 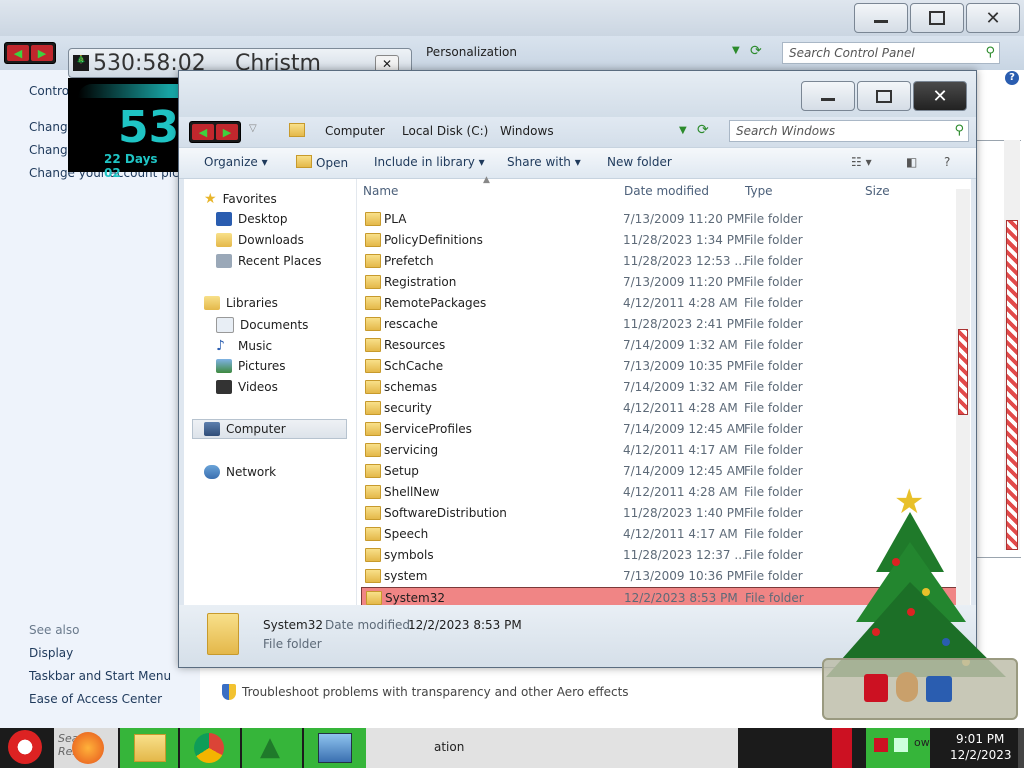 What do you see at coordinates (828, 99) in the screenshot?
I see `minimize-icon` at bounding box center [828, 99].